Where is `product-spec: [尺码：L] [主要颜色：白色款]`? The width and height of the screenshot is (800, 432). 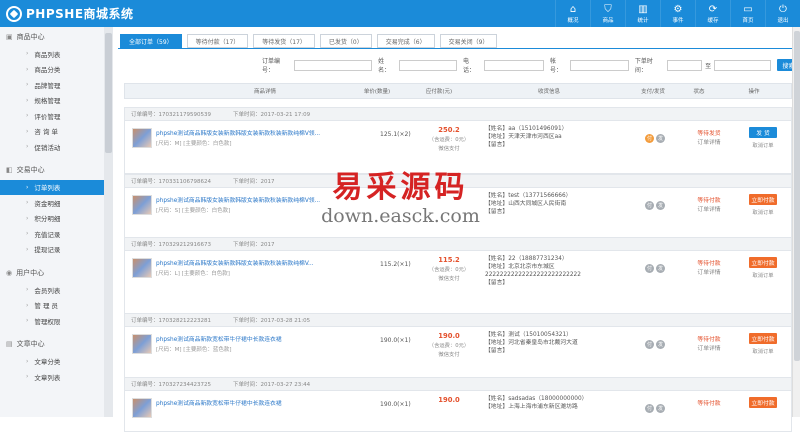 product-spec: [尺码：L] [主要颜色：白色款] is located at coordinates (193, 274).